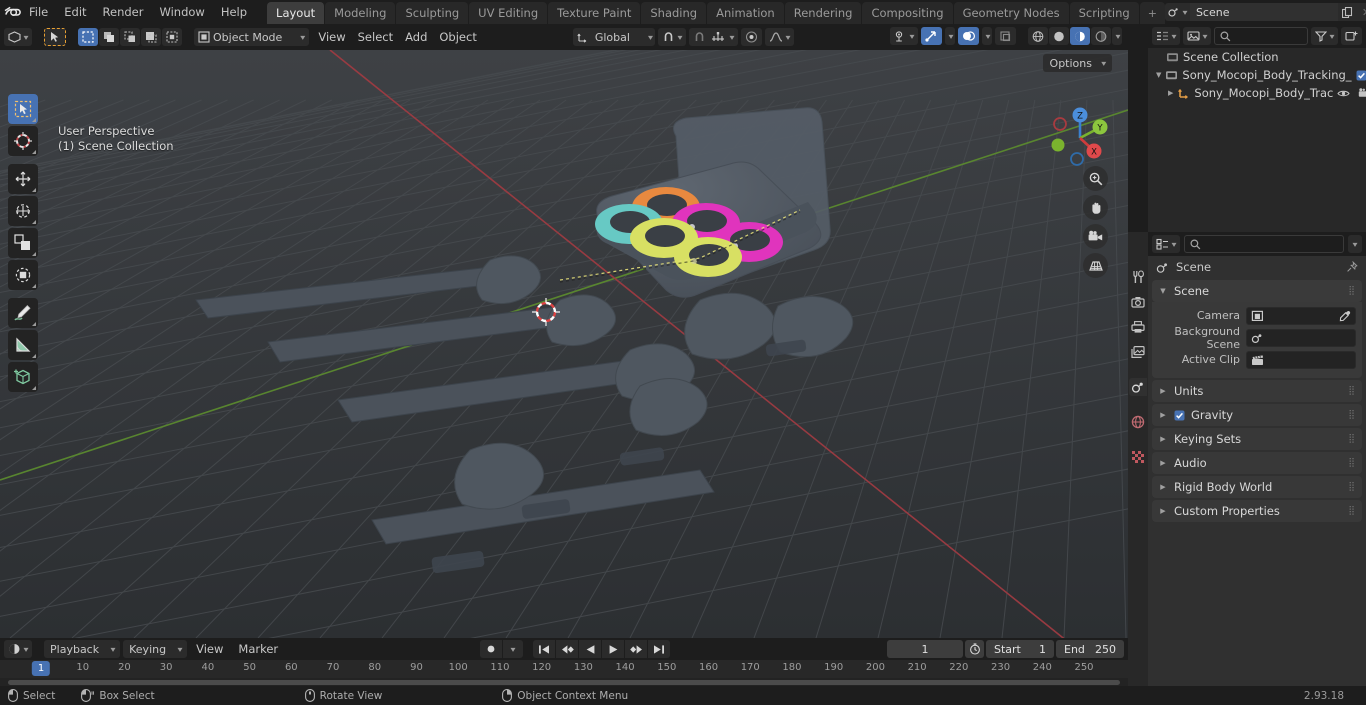  Describe the element at coordinates (674, 13) in the screenshot. I see `workspace-tab-shading: Shading` at that location.